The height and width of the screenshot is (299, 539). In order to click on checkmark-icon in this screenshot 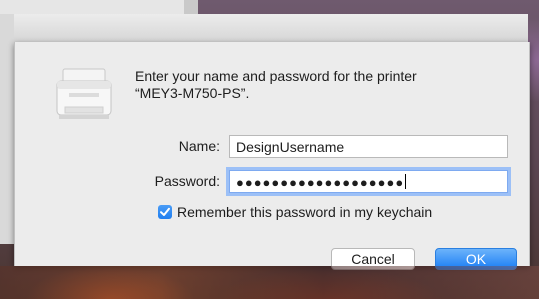, I will do `click(165, 211)`.